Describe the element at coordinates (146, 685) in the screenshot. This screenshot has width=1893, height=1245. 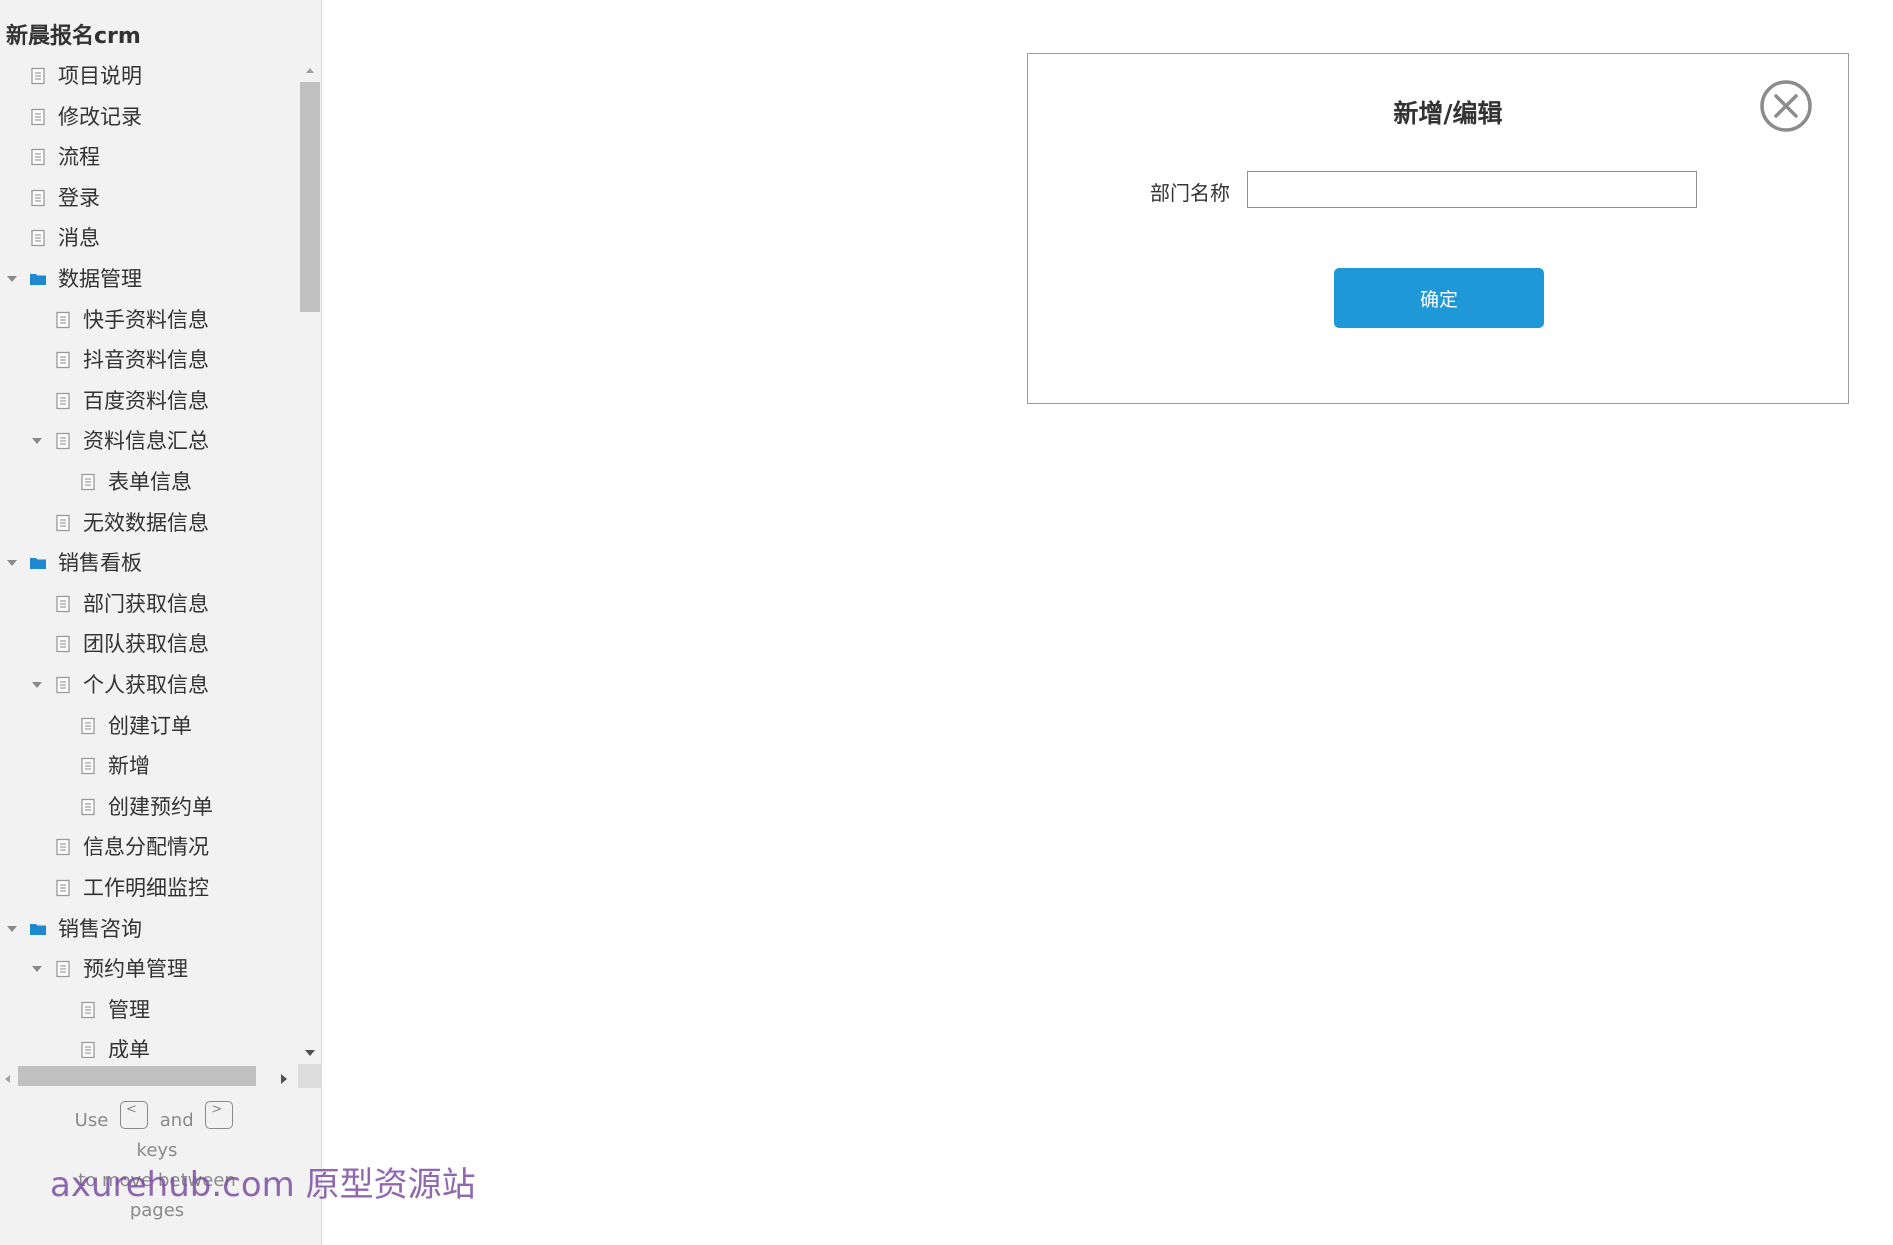
I see `sidebar-item-label: 个人获取信息` at that location.